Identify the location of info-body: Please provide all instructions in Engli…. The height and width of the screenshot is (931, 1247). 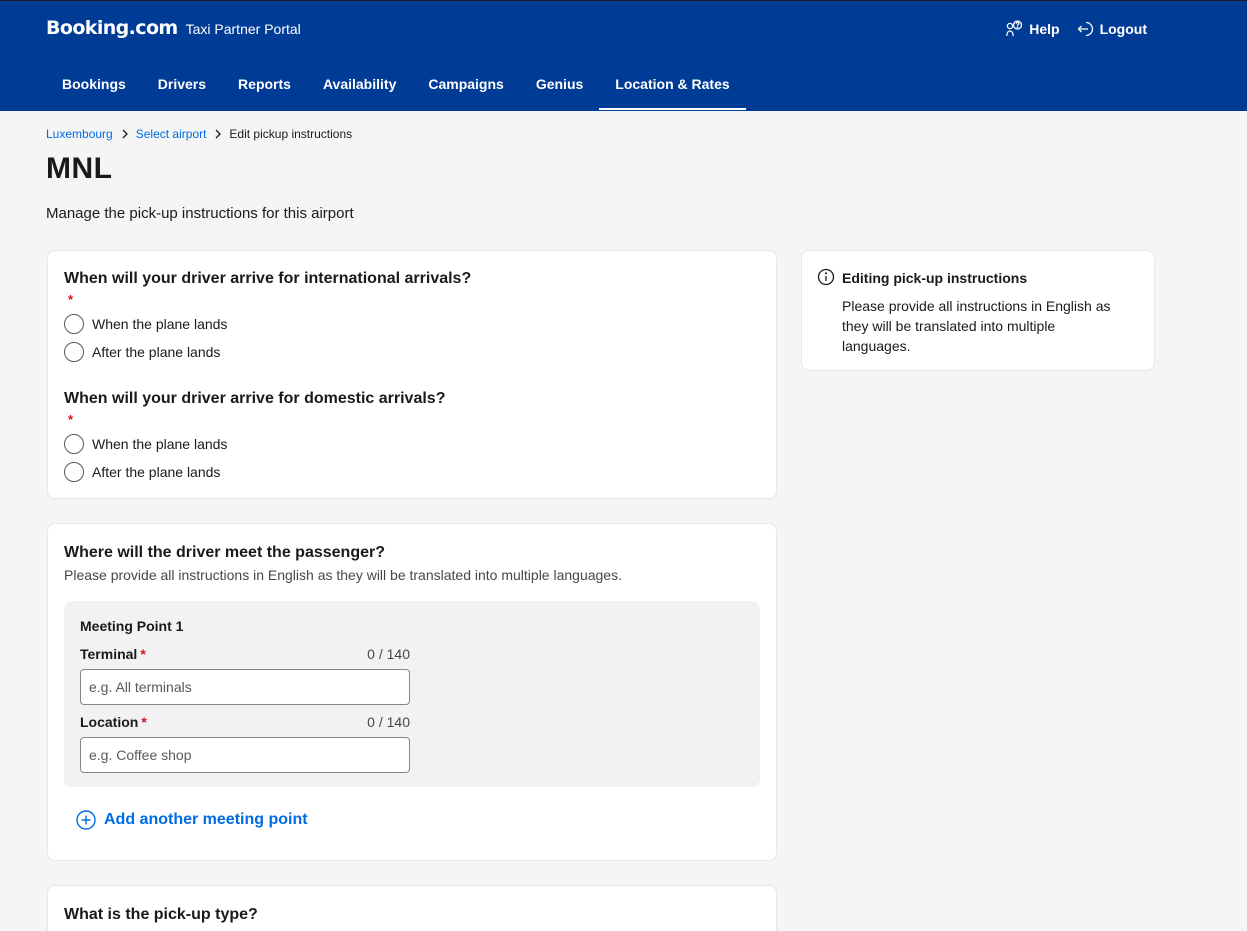
(976, 326).